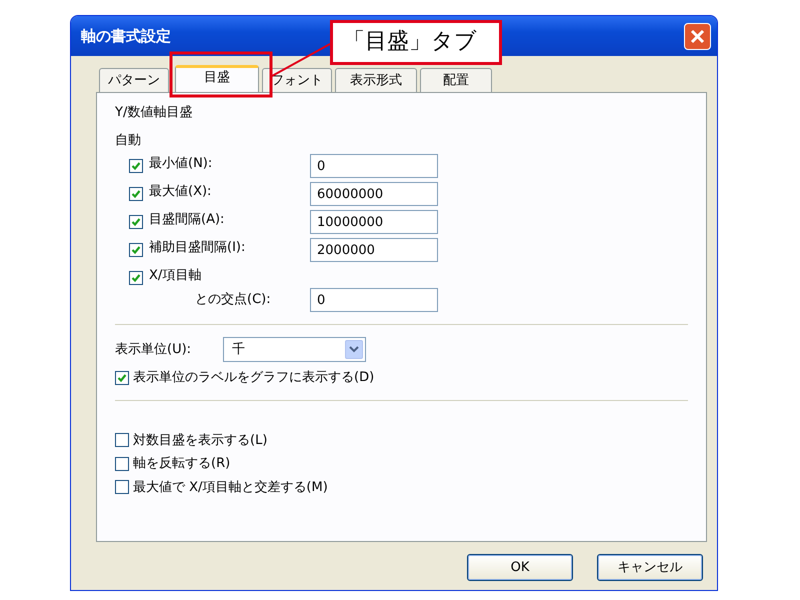  What do you see at coordinates (126, 36) in the screenshot?
I see `window-title: 軸の書式設定` at bounding box center [126, 36].